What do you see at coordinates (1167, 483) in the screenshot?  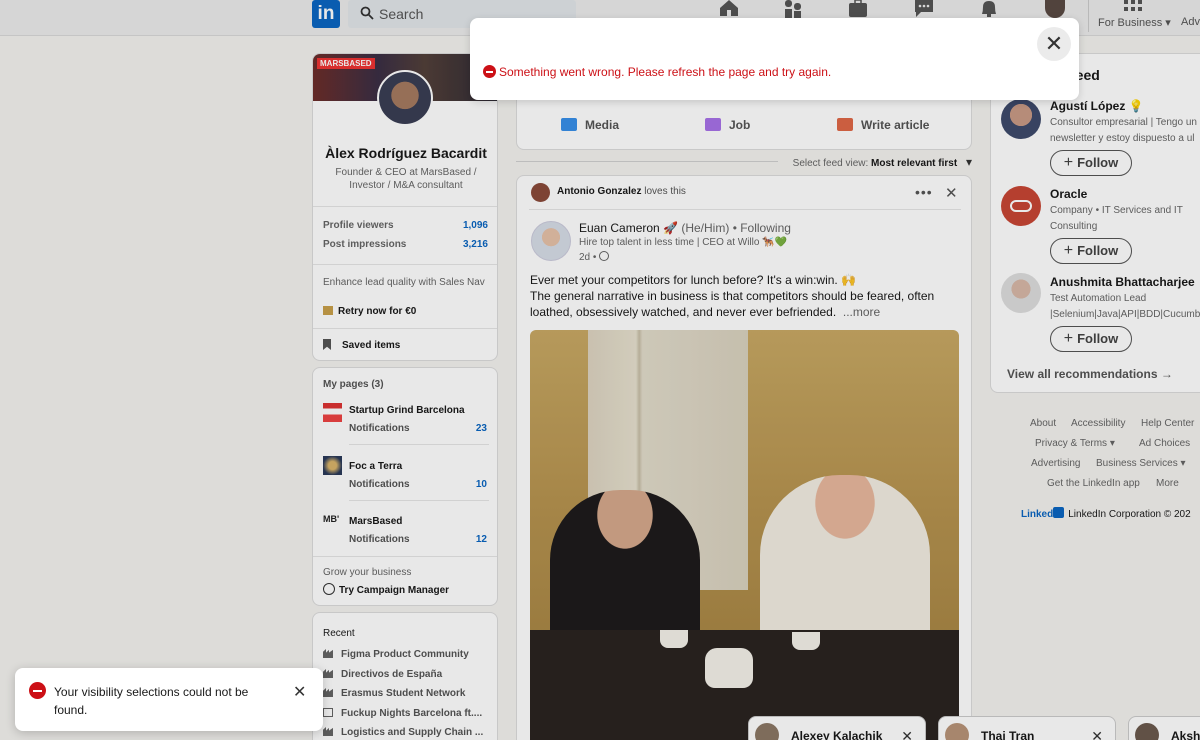 I see `footer-more: More` at bounding box center [1167, 483].